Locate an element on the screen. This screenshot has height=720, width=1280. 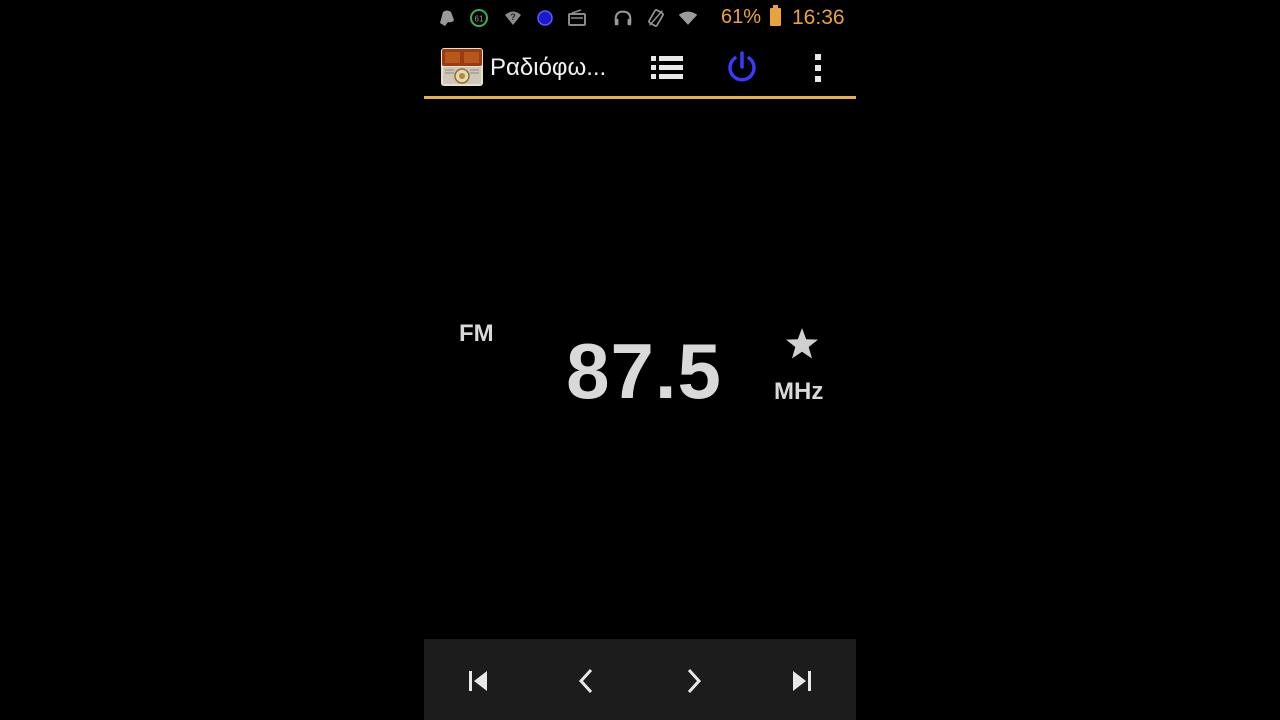
radio-app-icon is located at coordinates (462, 67).